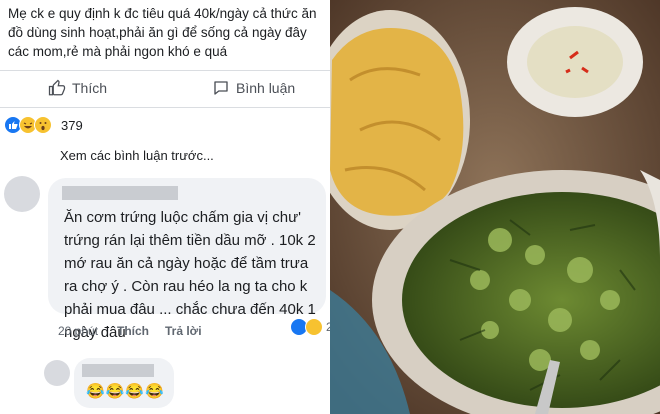  Describe the element at coordinates (266, 88) in the screenshot. I see `comment-button-label: Bình luận` at that location.